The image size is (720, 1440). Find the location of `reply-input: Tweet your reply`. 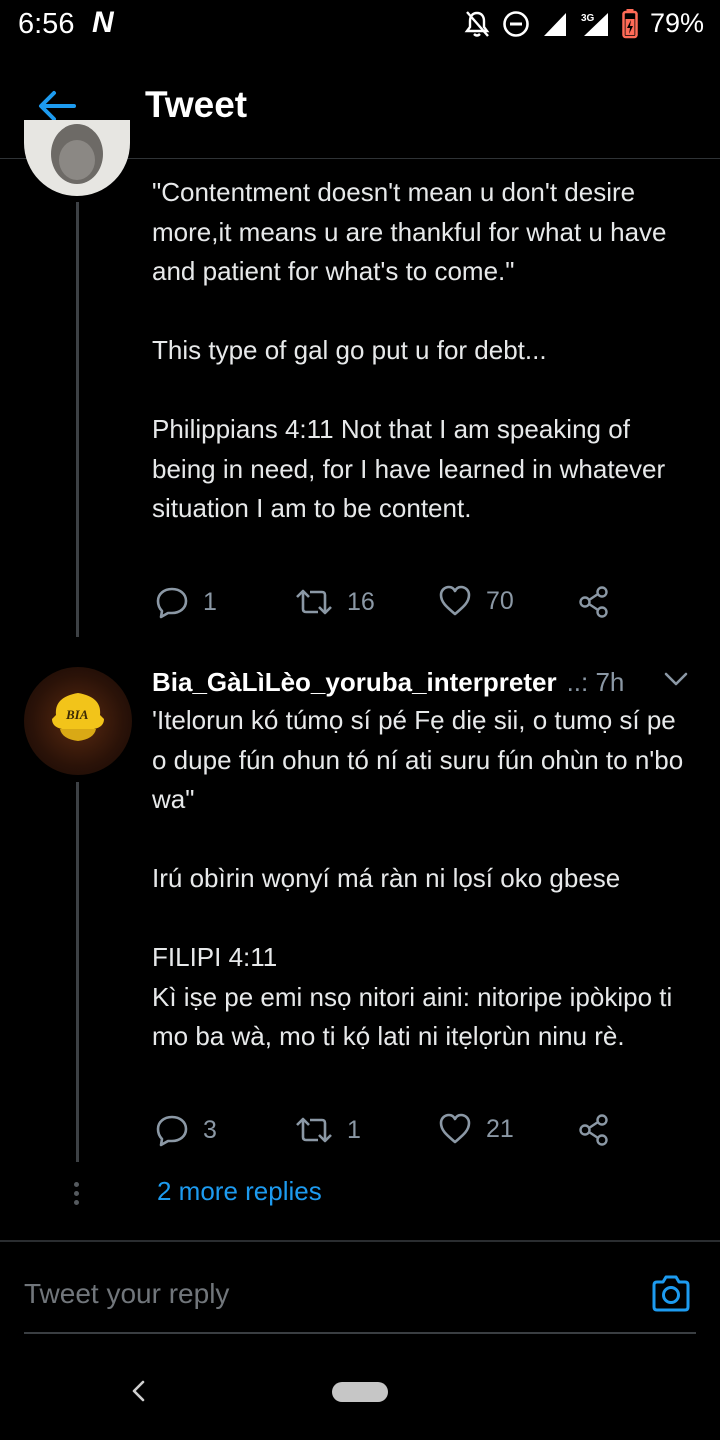

reply-input: Tweet your reply is located at coordinates (126, 1294).